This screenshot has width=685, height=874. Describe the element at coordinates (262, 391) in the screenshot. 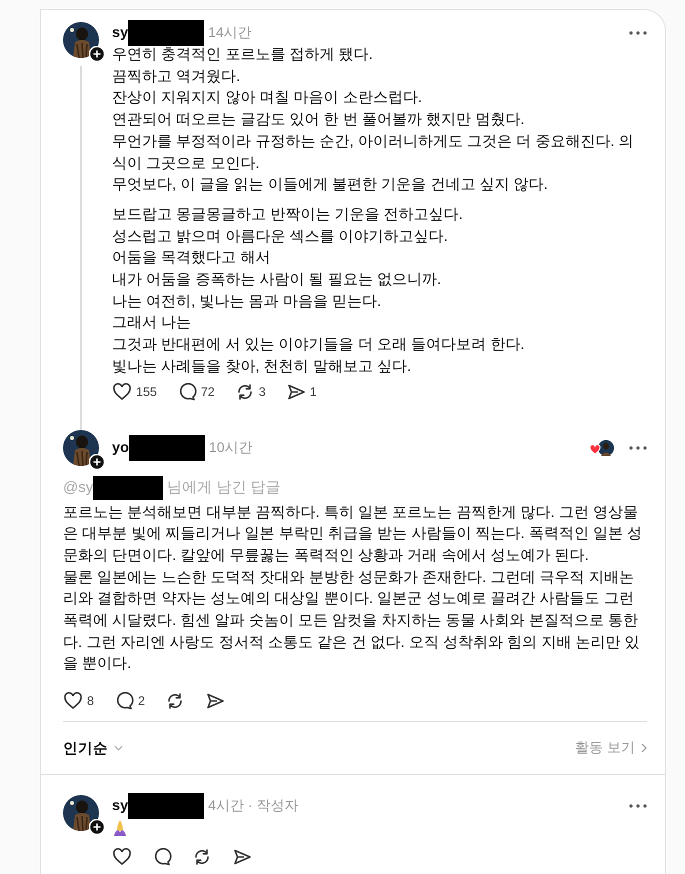

I see `action-count: 3` at that location.